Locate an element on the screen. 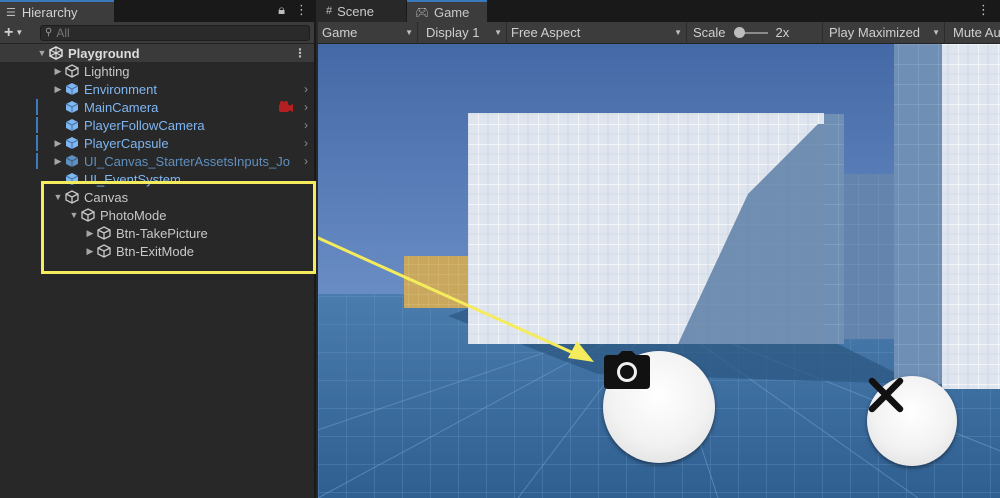 This screenshot has width=1000, height=498. aspect-dropdown: Free Aspect ▼ is located at coordinates (597, 32).